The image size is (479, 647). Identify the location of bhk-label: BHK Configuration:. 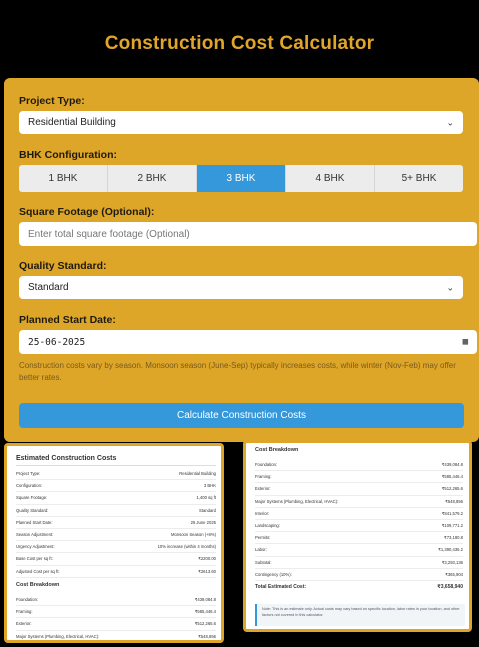
(68, 155).